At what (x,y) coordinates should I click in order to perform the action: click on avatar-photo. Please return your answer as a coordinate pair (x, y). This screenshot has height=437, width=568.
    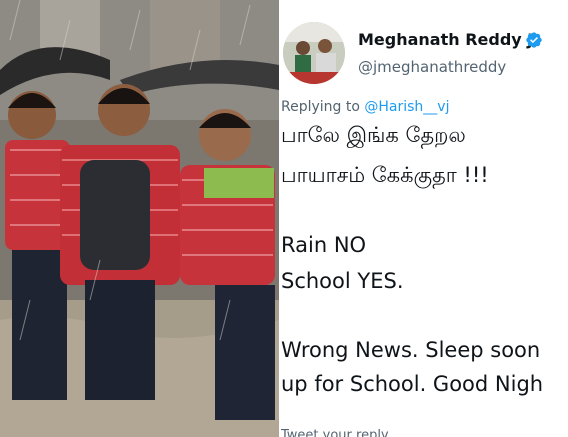
    Looking at the image, I should click on (314, 53).